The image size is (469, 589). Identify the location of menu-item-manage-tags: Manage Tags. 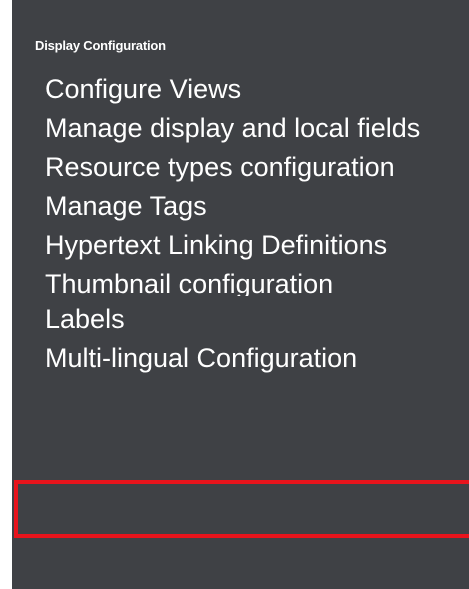
(255, 206).